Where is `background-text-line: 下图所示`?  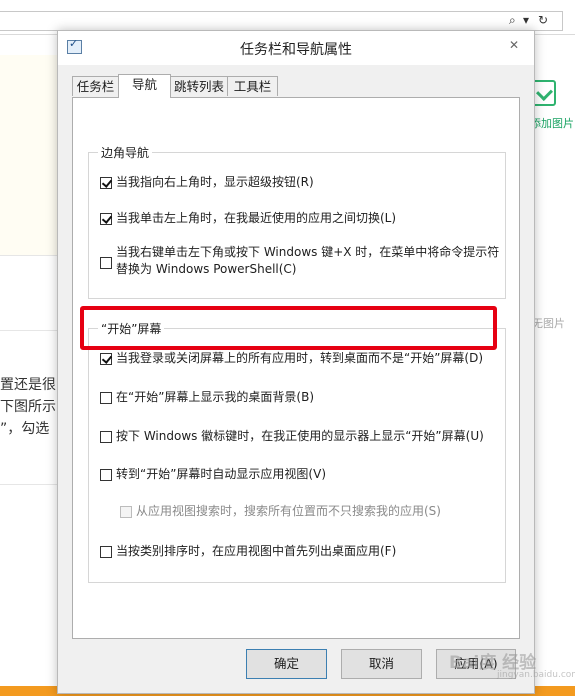
background-text-line: 下图所示 is located at coordinates (28, 407).